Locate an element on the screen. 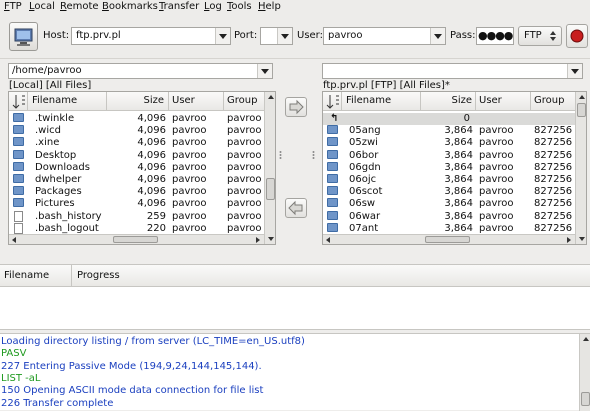  remote-file-row: 06bor 3,864 pavroo 827256 is located at coordinates (450, 155).